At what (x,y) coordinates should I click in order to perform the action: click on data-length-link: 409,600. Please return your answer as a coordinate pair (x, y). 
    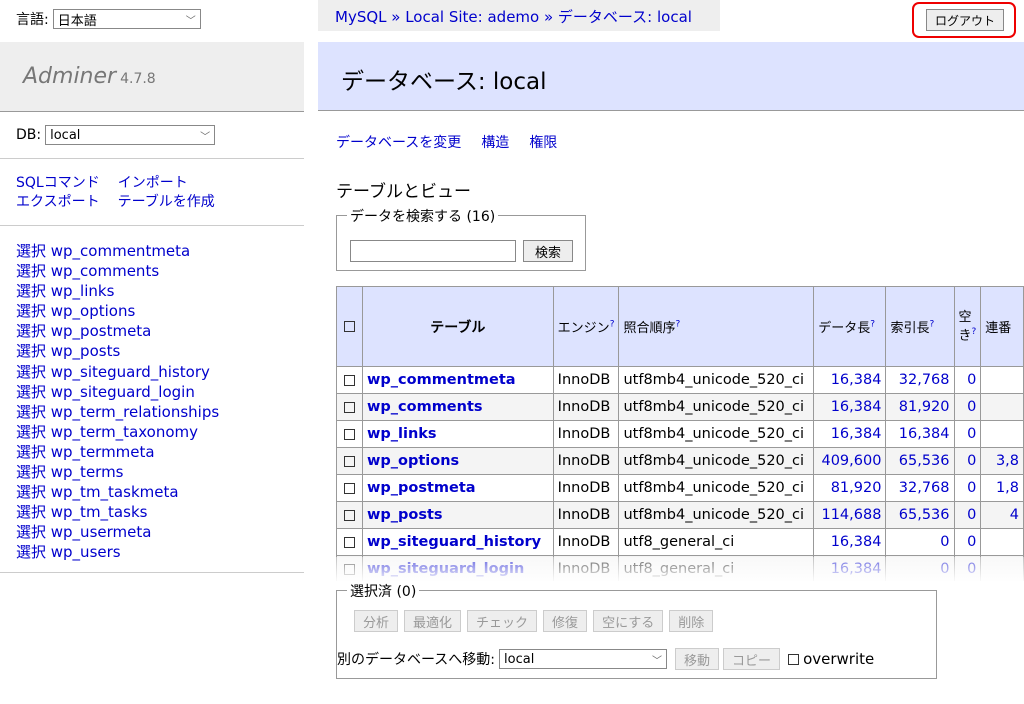
    Looking at the image, I should click on (850, 461).